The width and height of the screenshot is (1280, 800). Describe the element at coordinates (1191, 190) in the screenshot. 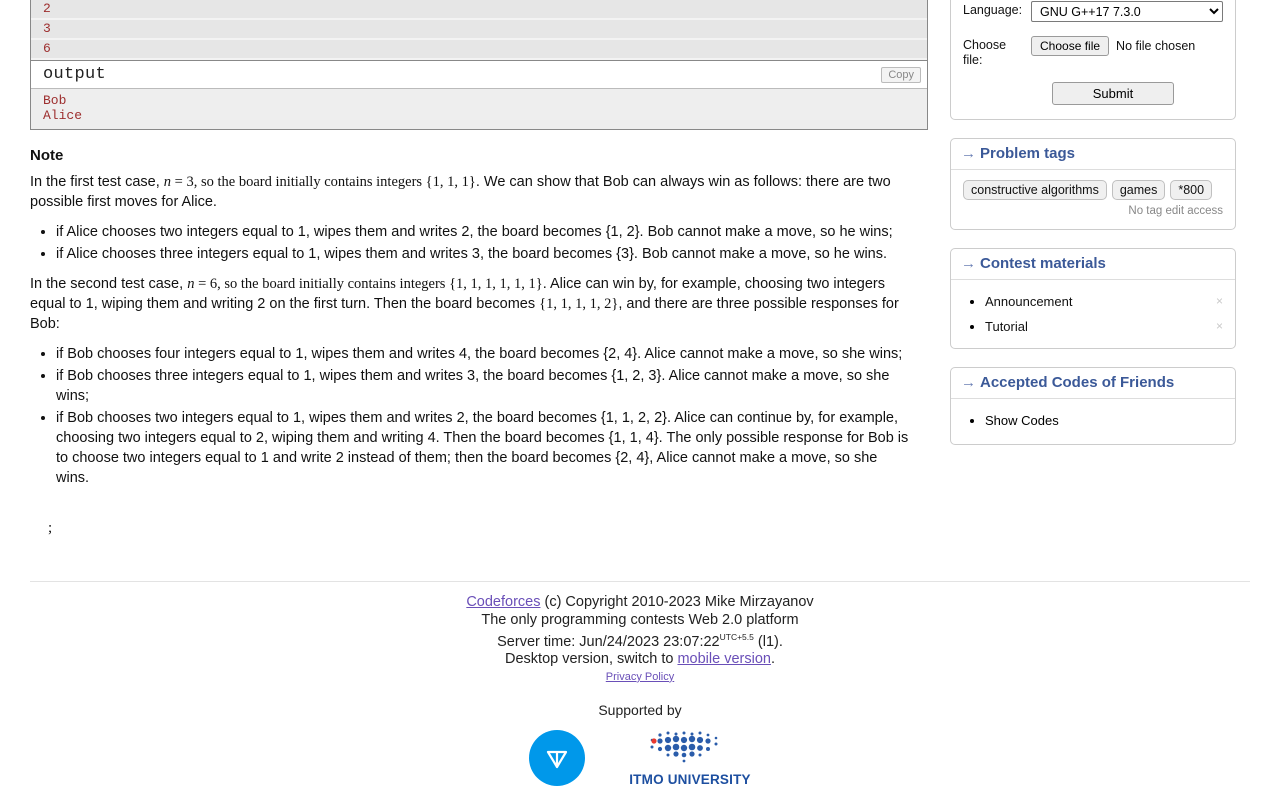

I see `tag-item: *800` at that location.